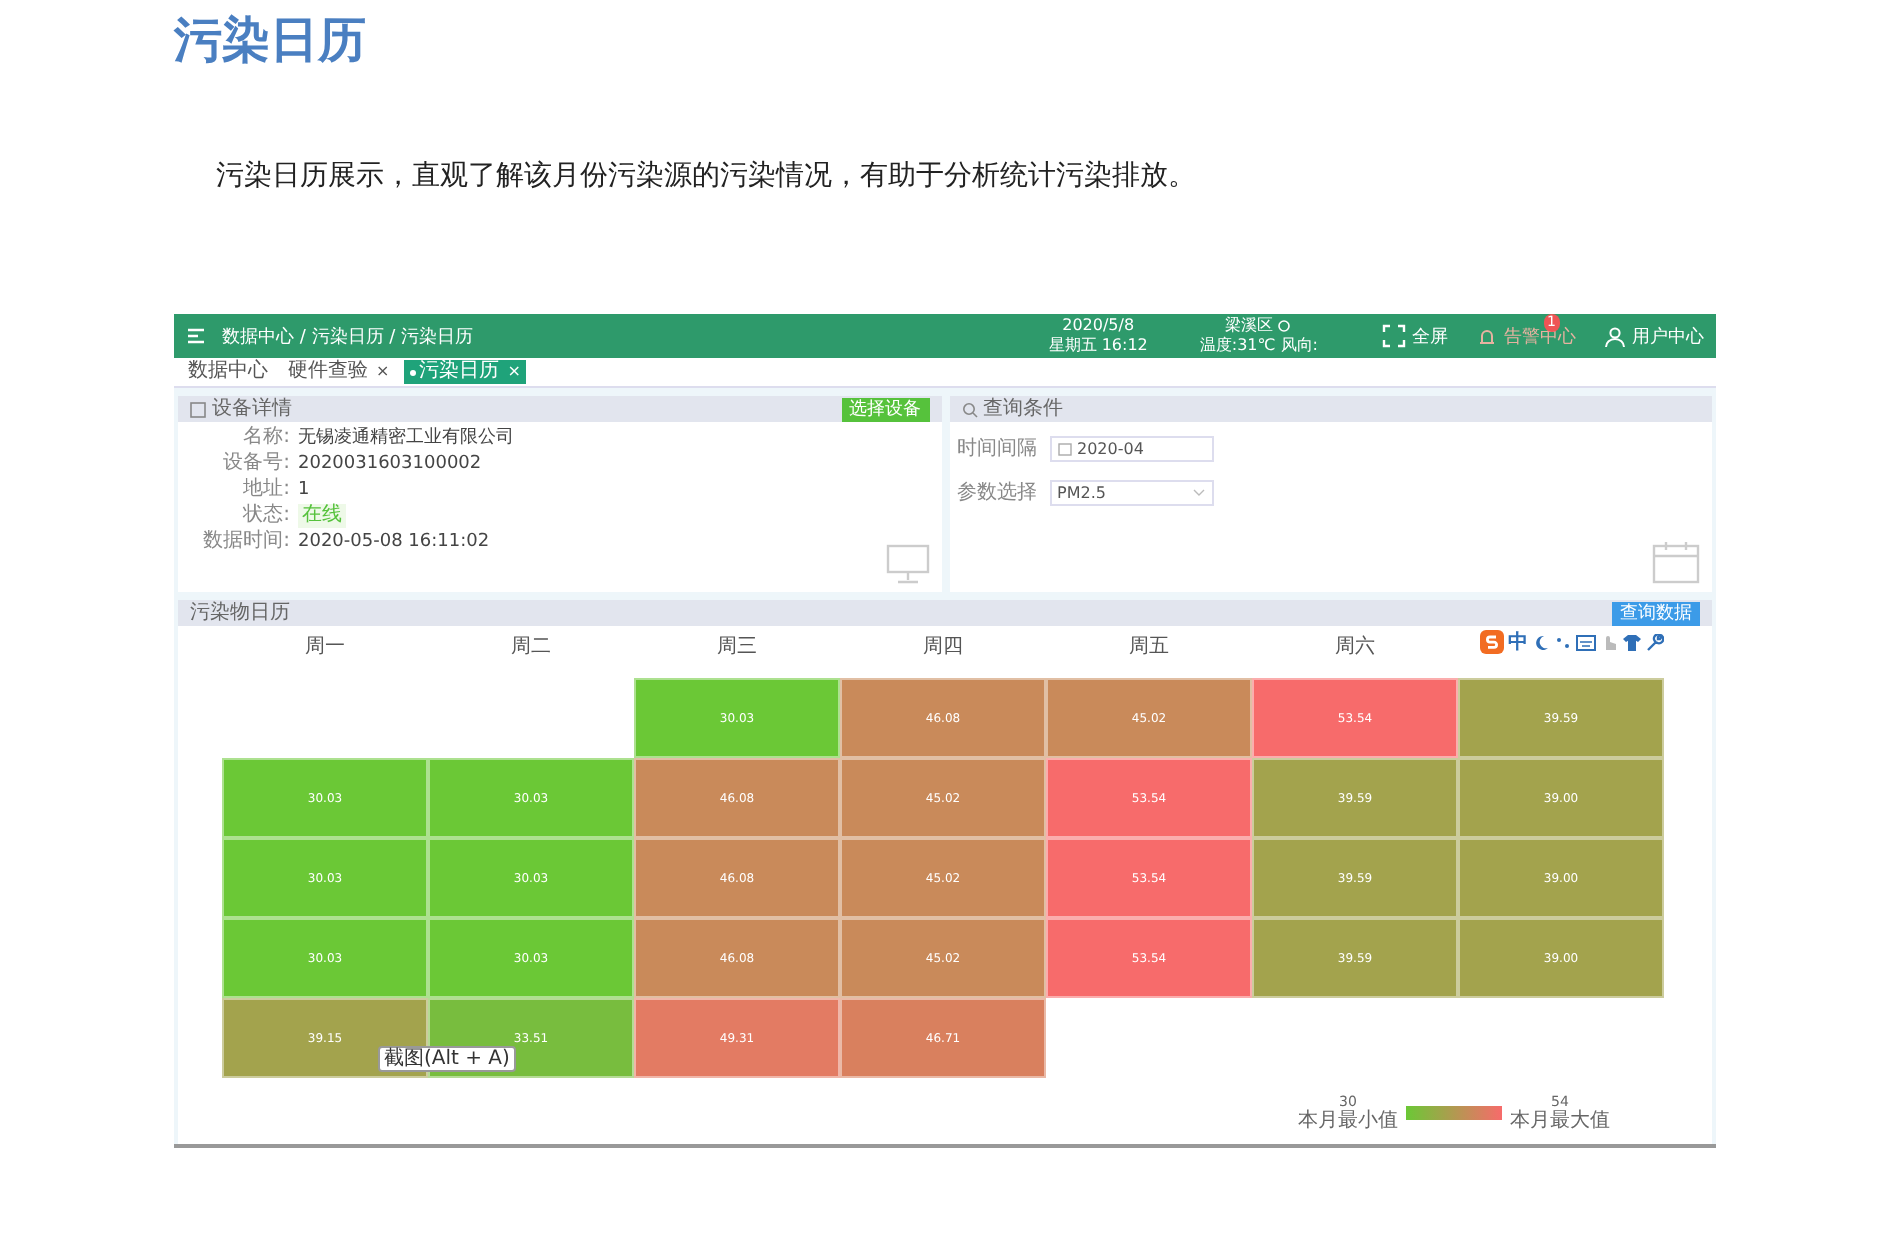  Describe the element at coordinates (943, 648) in the screenshot. I see `weekday-header: 周四` at that location.